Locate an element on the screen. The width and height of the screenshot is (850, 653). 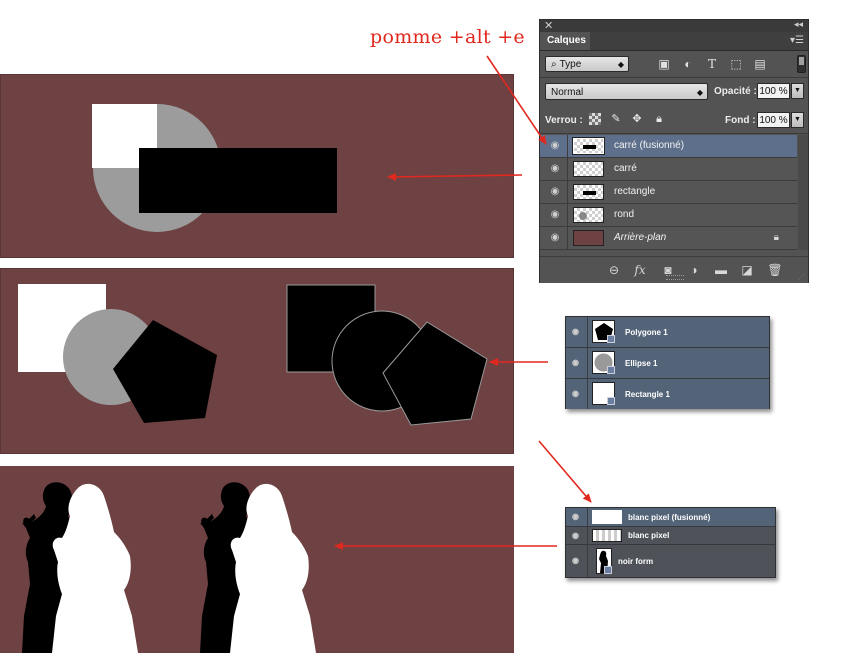
canvas-2-artwork is located at coordinates (253, 355).